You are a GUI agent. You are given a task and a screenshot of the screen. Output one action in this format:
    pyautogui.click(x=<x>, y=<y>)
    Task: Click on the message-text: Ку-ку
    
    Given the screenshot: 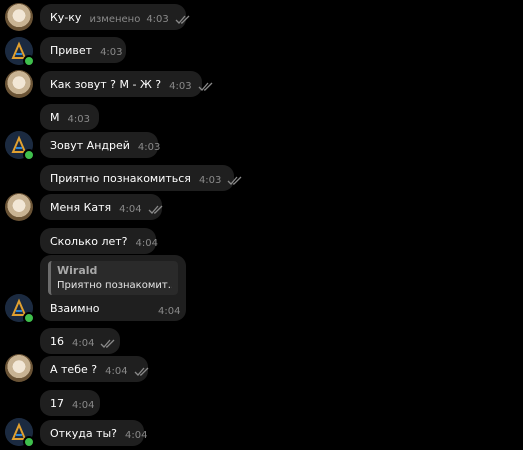 What is the action you would take?
    pyautogui.click(x=66, y=17)
    